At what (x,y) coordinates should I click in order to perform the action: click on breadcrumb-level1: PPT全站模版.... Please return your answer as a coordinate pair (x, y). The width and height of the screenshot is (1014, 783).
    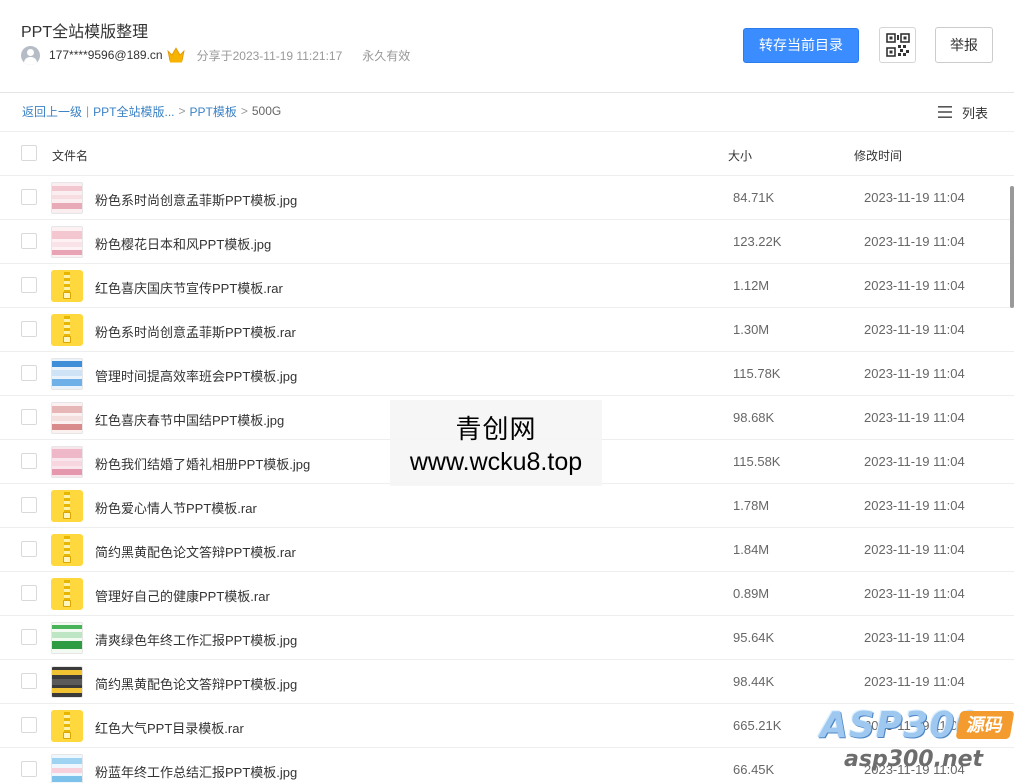
    Looking at the image, I should click on (133, 111).